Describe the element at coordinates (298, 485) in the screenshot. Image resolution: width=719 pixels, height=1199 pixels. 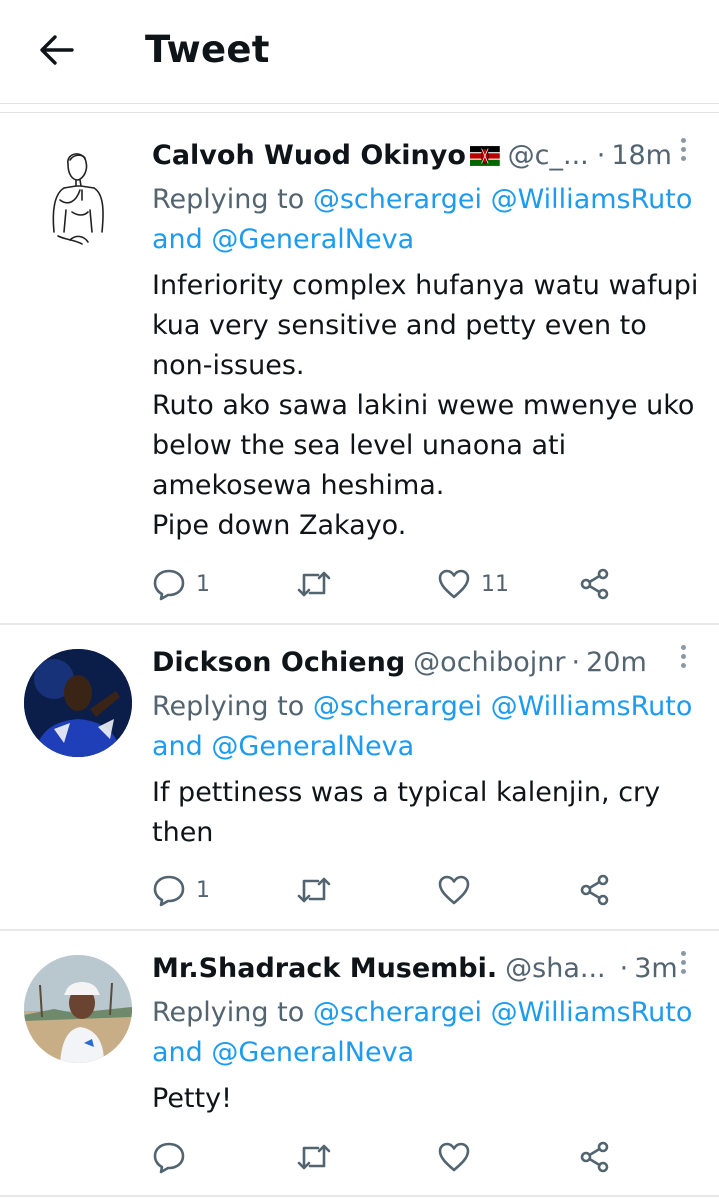
I see `tweet-text-line: amekosewa heshima.` at that location.